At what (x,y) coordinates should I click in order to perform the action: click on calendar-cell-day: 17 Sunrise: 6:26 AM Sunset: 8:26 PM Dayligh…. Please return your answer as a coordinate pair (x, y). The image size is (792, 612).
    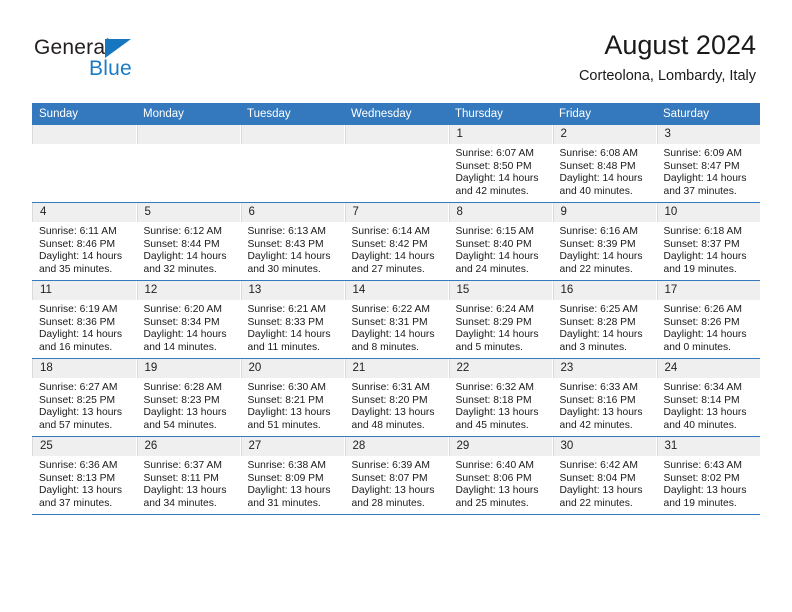
    Looking at the image, I should click on (708, 319).